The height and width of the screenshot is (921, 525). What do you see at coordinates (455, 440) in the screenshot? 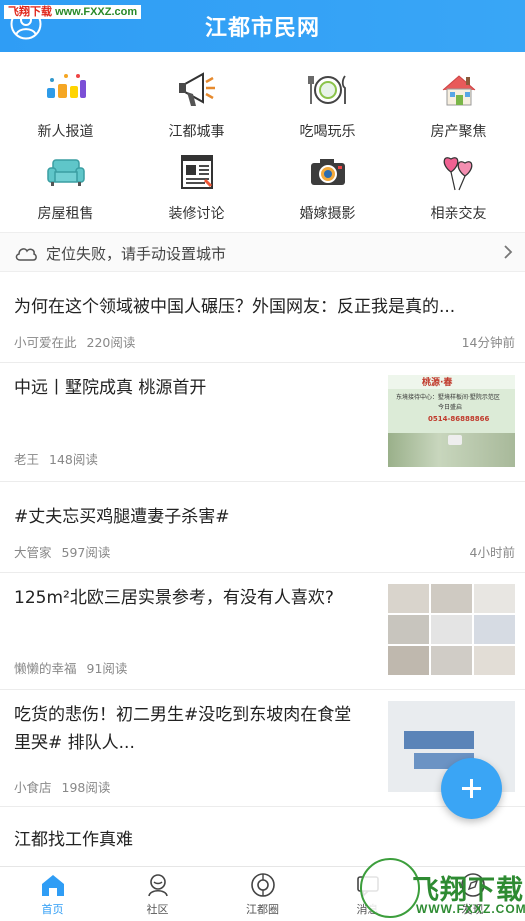
I see `video-play-icon` at bounding box center [455, 440].